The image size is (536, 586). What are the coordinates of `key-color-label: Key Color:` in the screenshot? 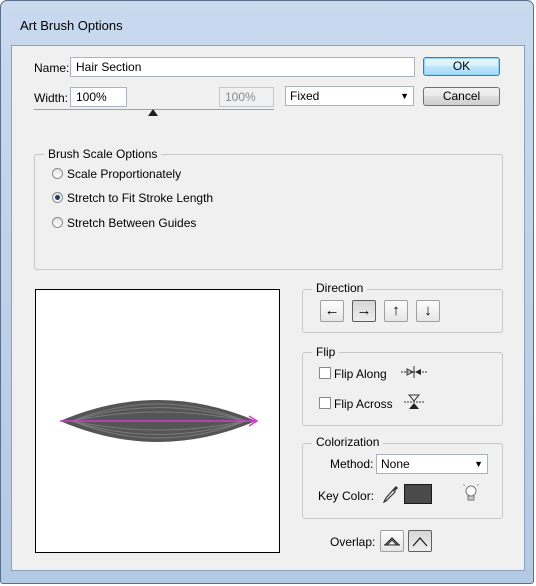 It's located at (346, 496).